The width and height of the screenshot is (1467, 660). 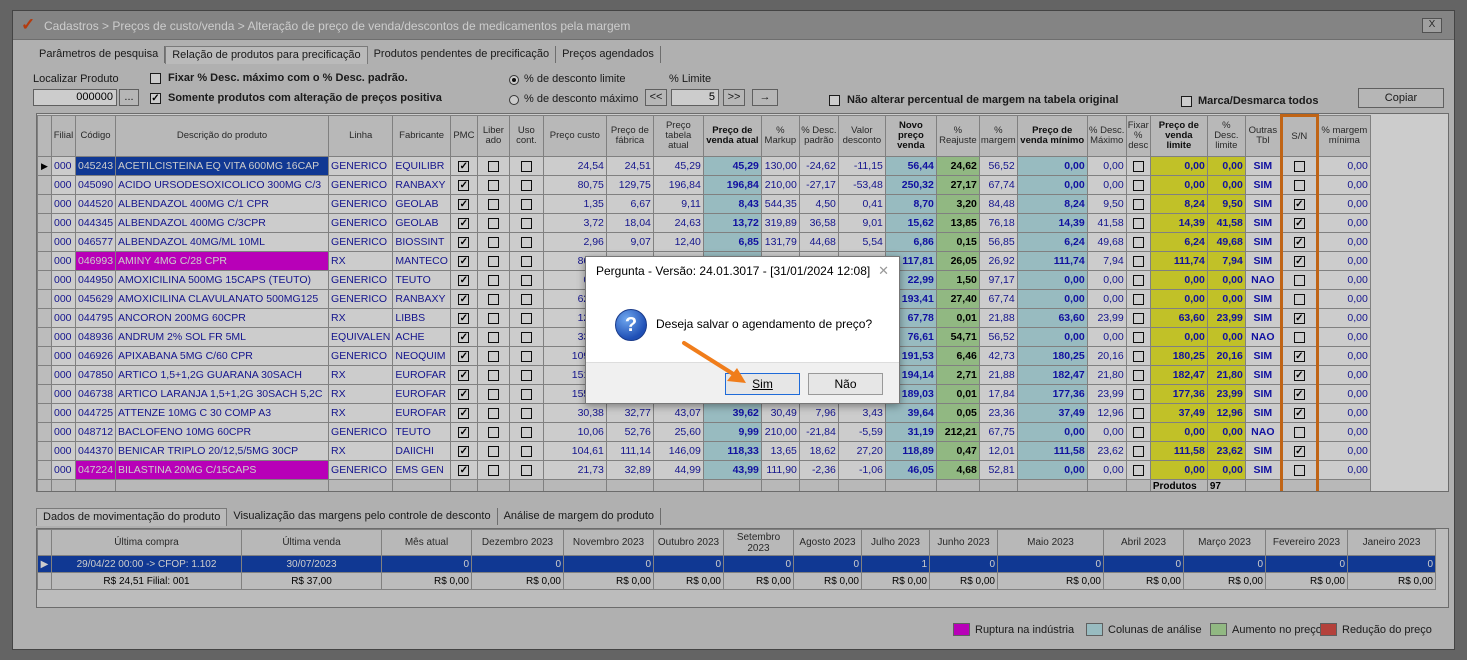 What do you see at coordinates (764, 324) in the screenshot?
I see `dialog-message: Deseja salvar o agendamento de preço?` at bounding box center [764, 324].